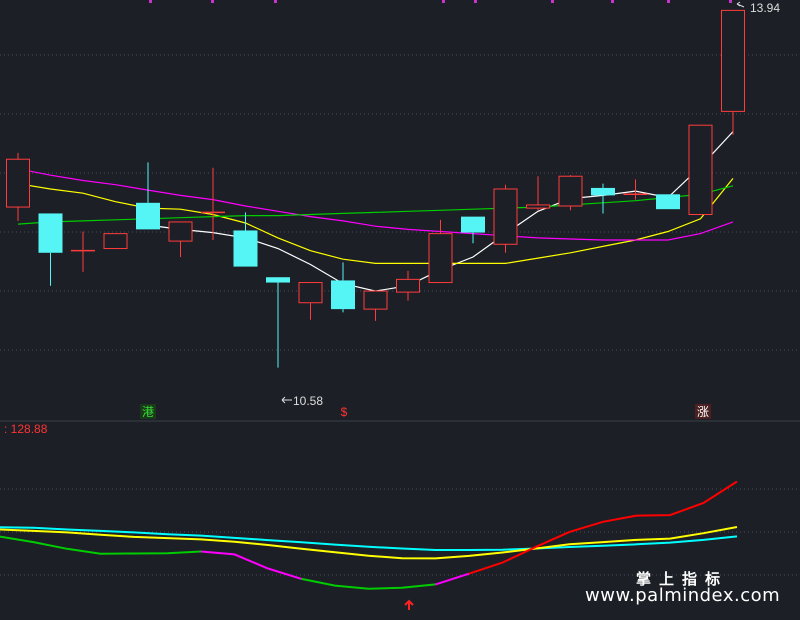 This screenshot has width=800, height=620. What do you see at coordinates (765, 8) in the screenshot?
I see `high-label: 13.94` at bounding box center [765, 8].